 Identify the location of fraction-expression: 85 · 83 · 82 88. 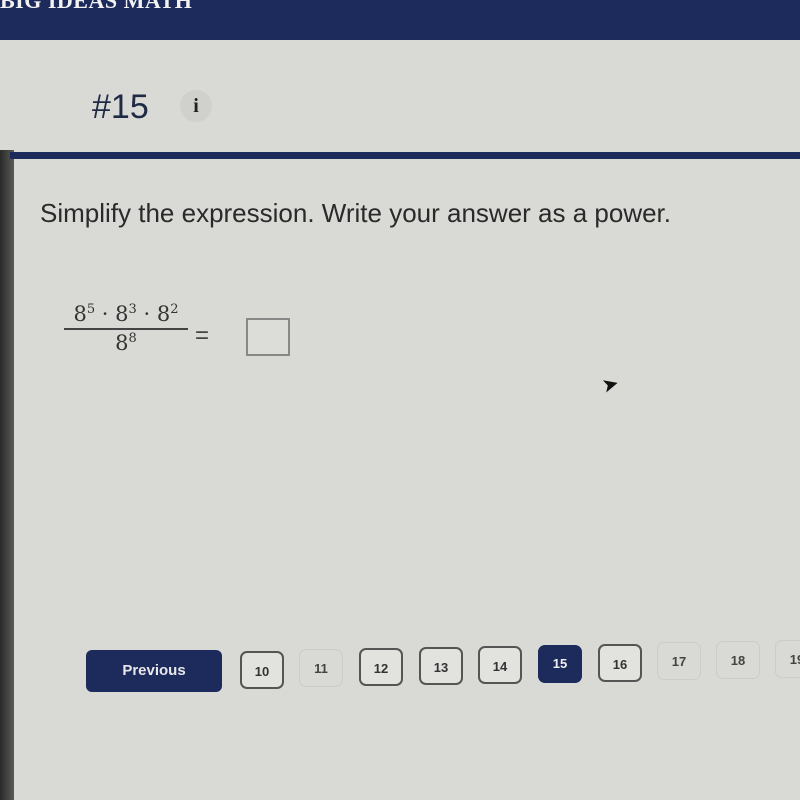
(126, 328).